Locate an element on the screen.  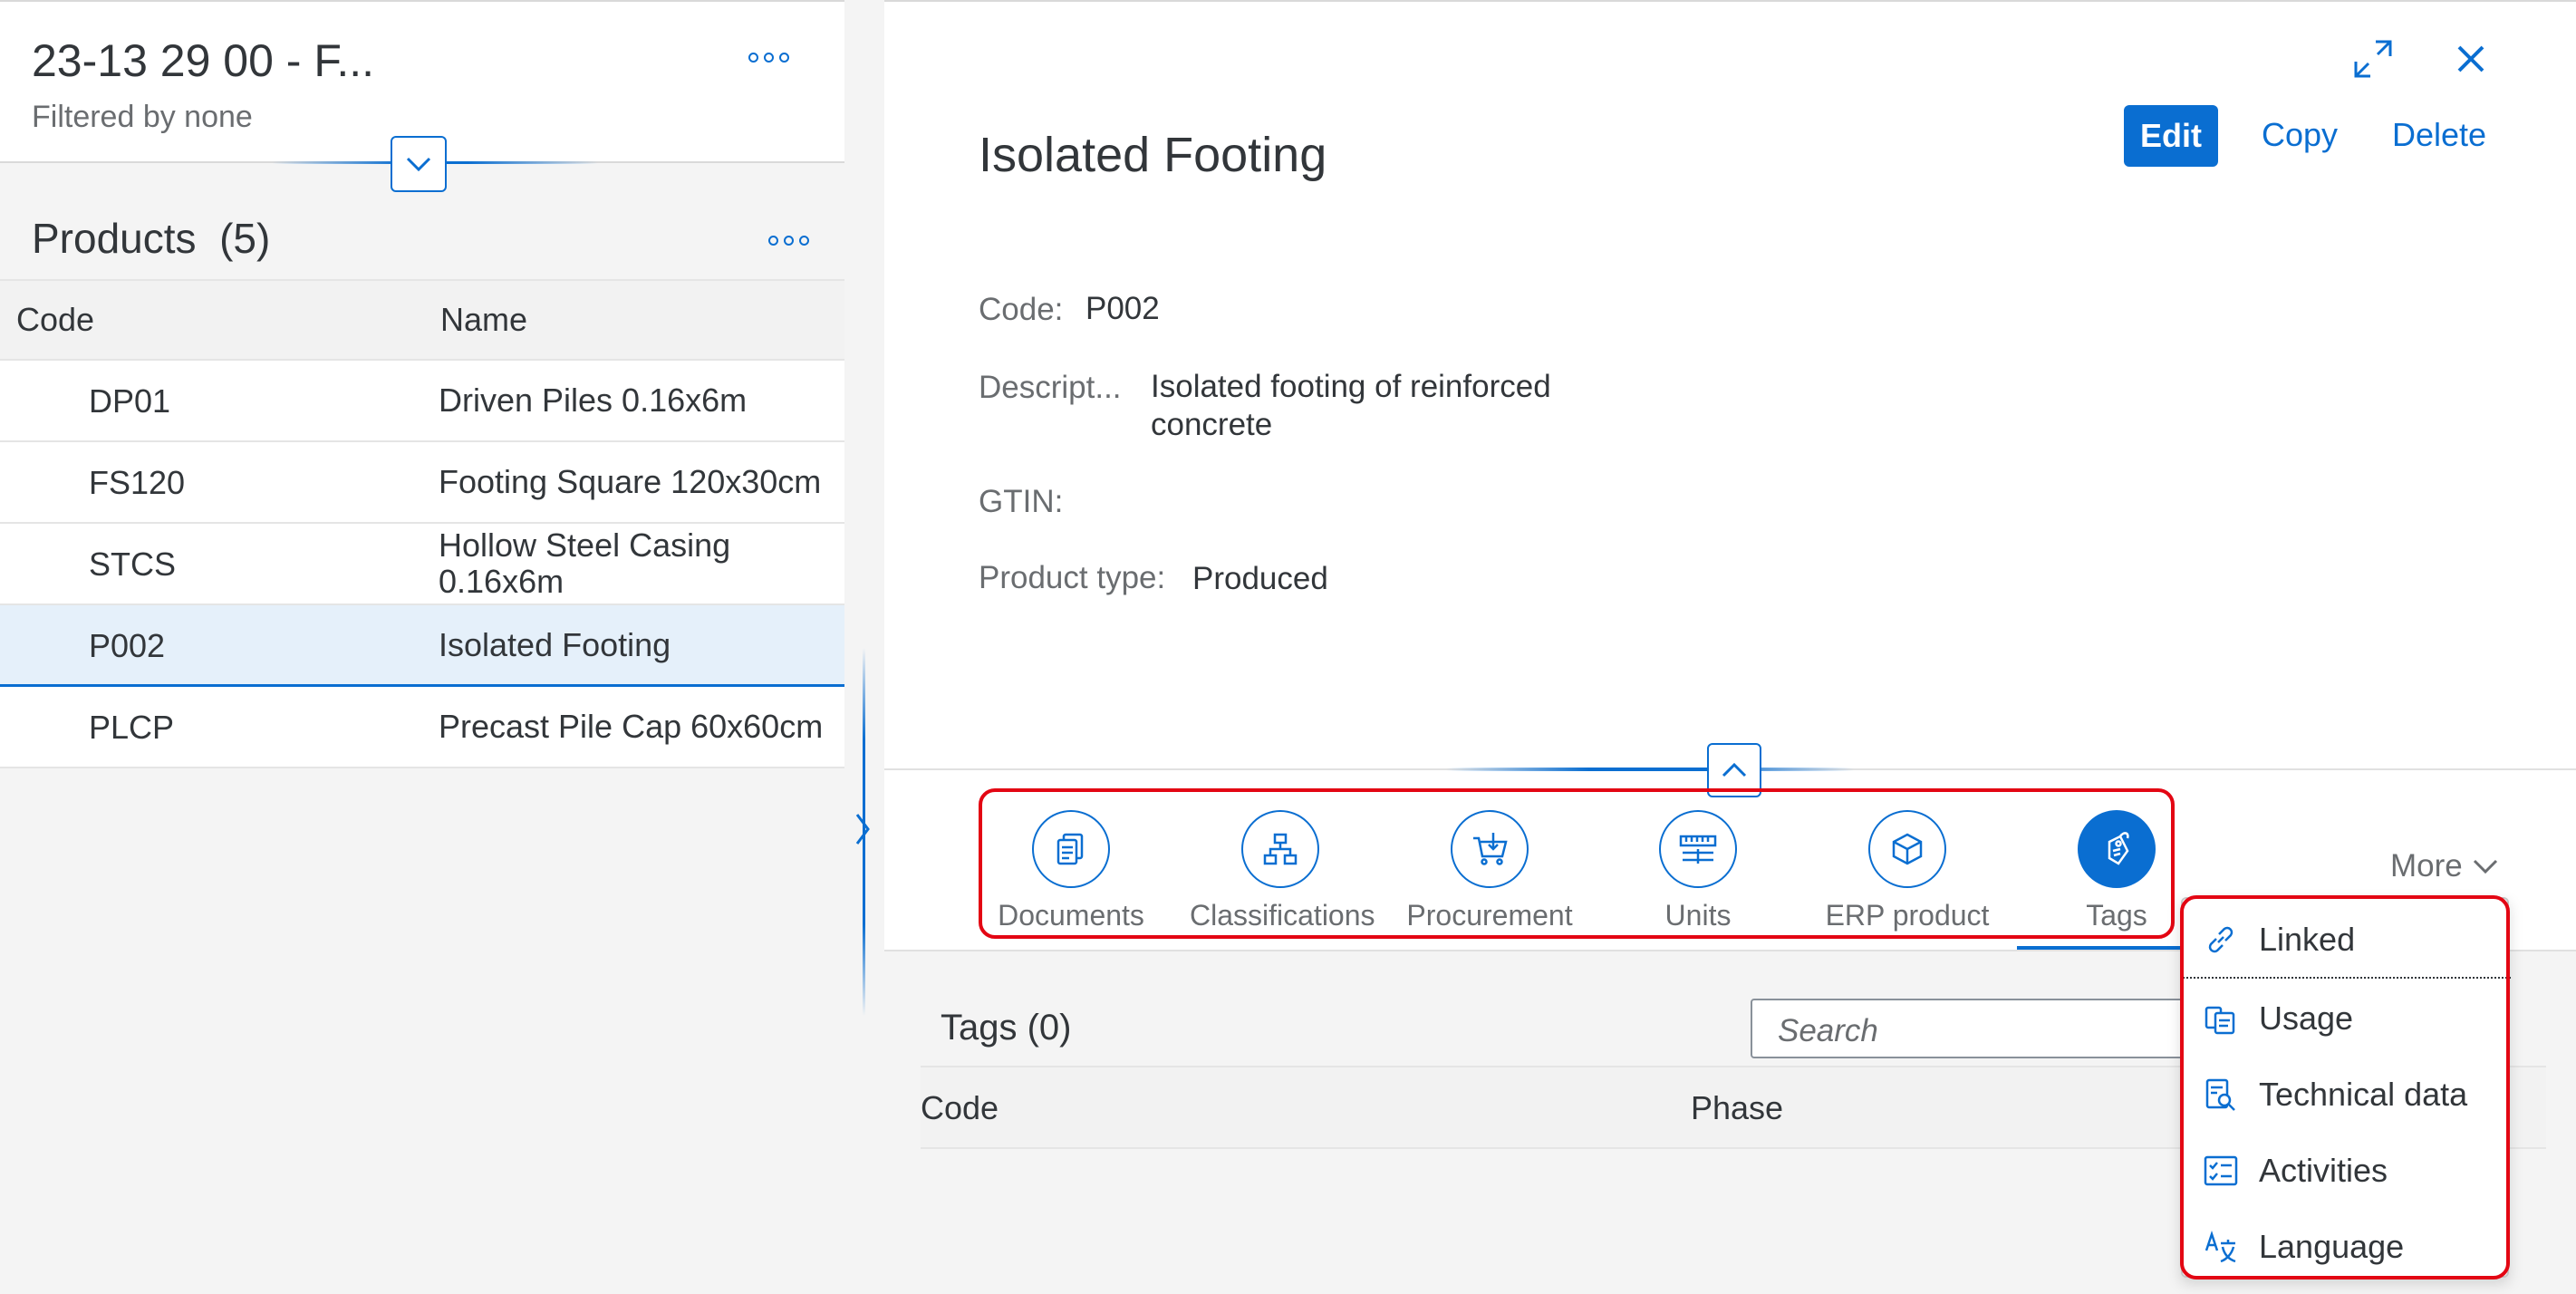
row-name: Driven Piles 0.16x6m is located at coordinates (593, 400).